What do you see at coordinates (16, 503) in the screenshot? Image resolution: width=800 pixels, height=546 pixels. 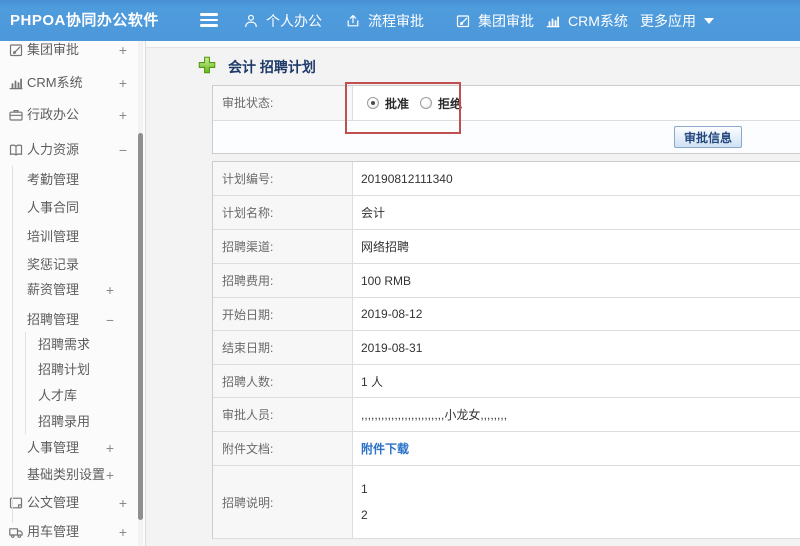 I see `doc-icon` at bounding box center [16, 503].